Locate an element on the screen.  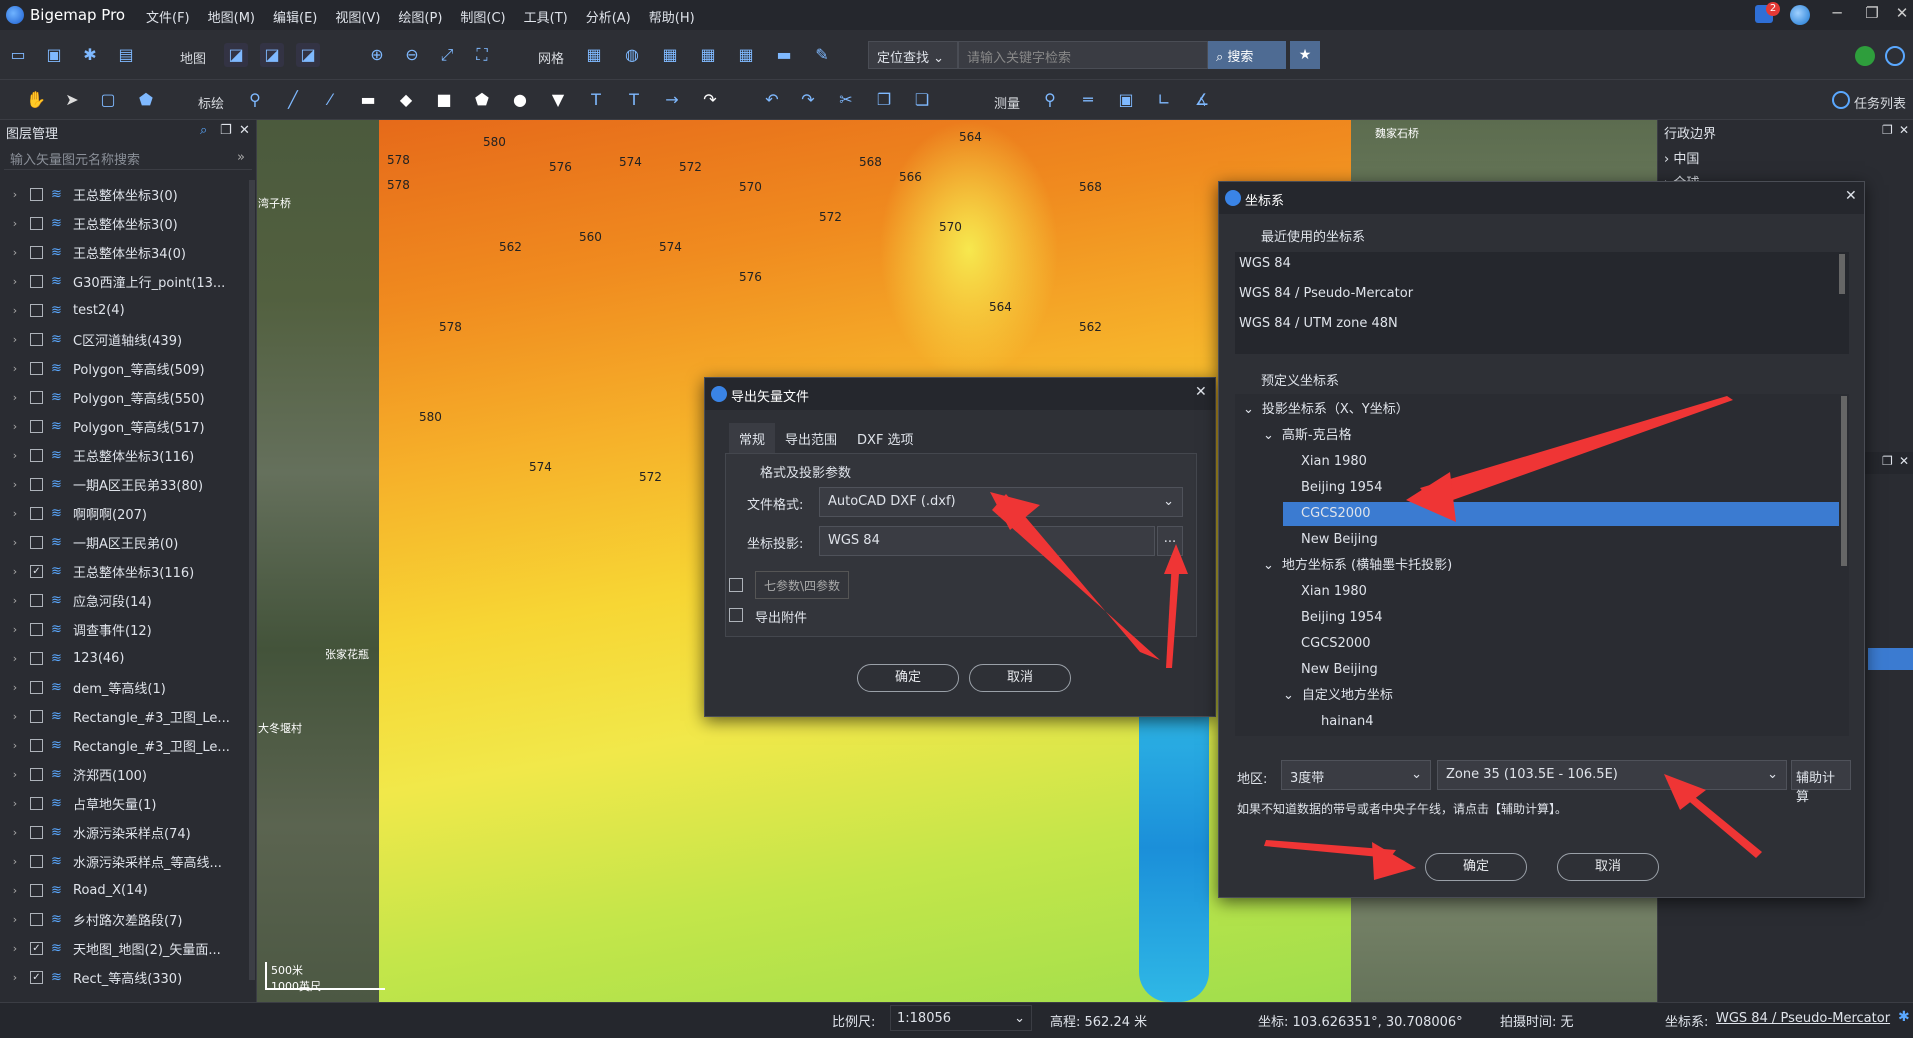
settings-icon: ✱ is located at coordinates (1904, 1017).